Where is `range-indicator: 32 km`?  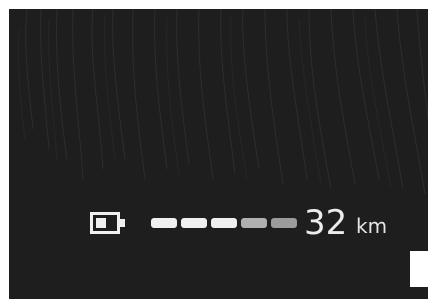 range-indicator: 32 km is located at coordinates (250, 224).